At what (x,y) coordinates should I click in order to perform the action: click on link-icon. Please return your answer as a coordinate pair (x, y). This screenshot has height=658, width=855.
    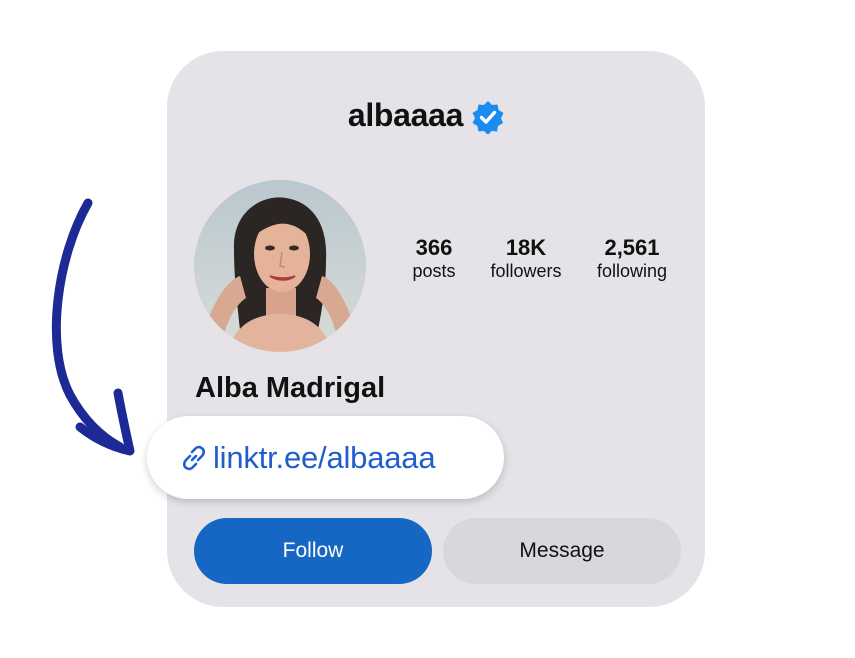
    Looking at the image, I should click on (194, 457).